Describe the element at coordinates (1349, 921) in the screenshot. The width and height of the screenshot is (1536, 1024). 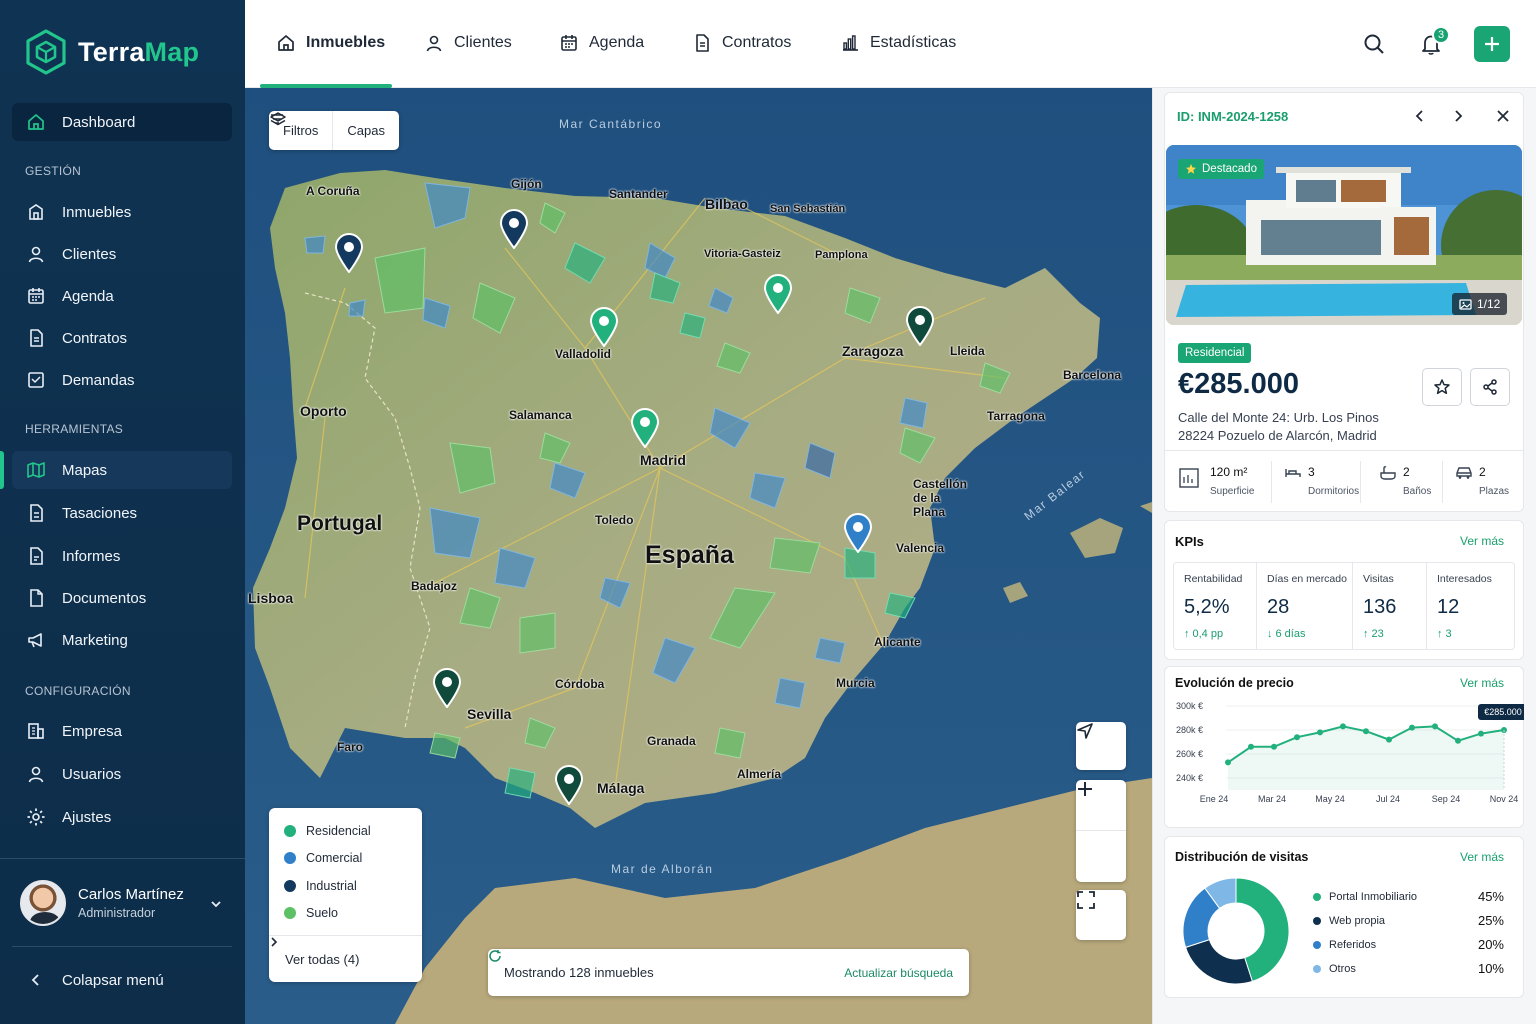
I see `legend-item: Web propia` at that location.